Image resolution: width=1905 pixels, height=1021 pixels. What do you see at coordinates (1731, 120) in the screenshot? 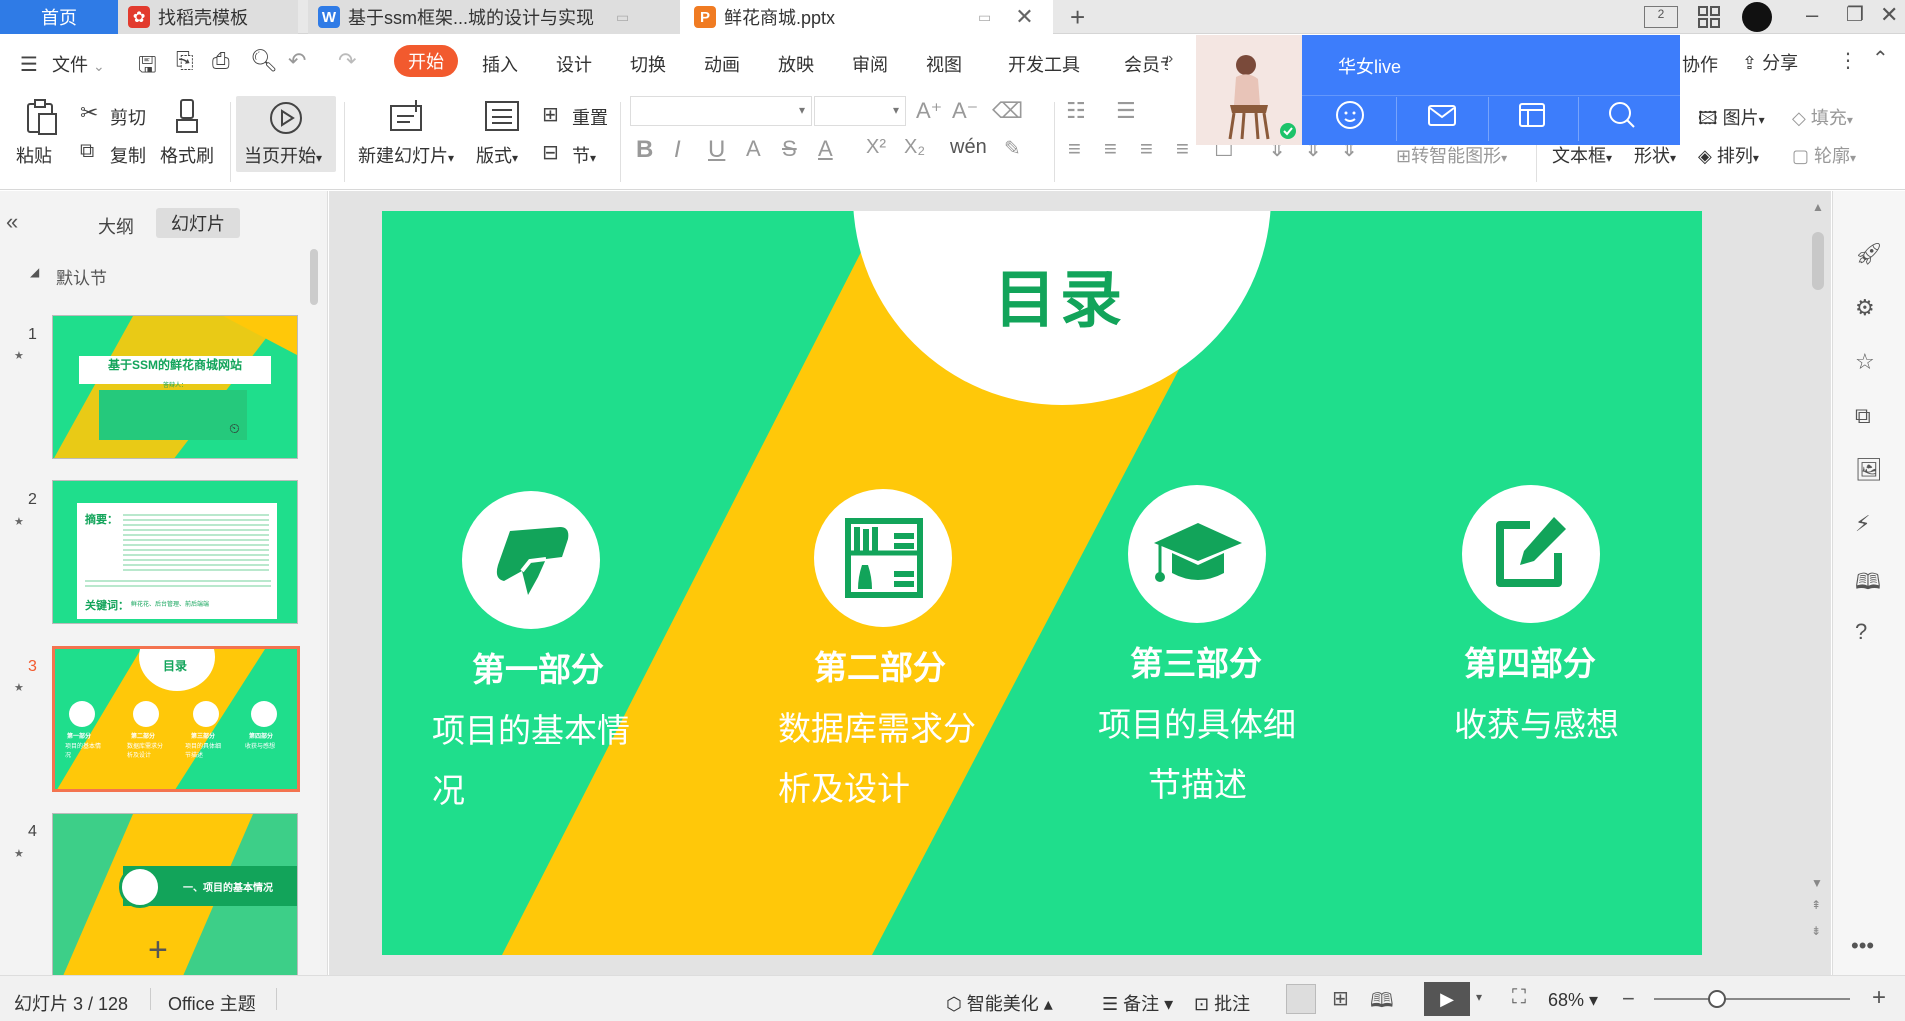
I see `picture-button: 🖾 图片▾` at bounding box center [1731, 120].